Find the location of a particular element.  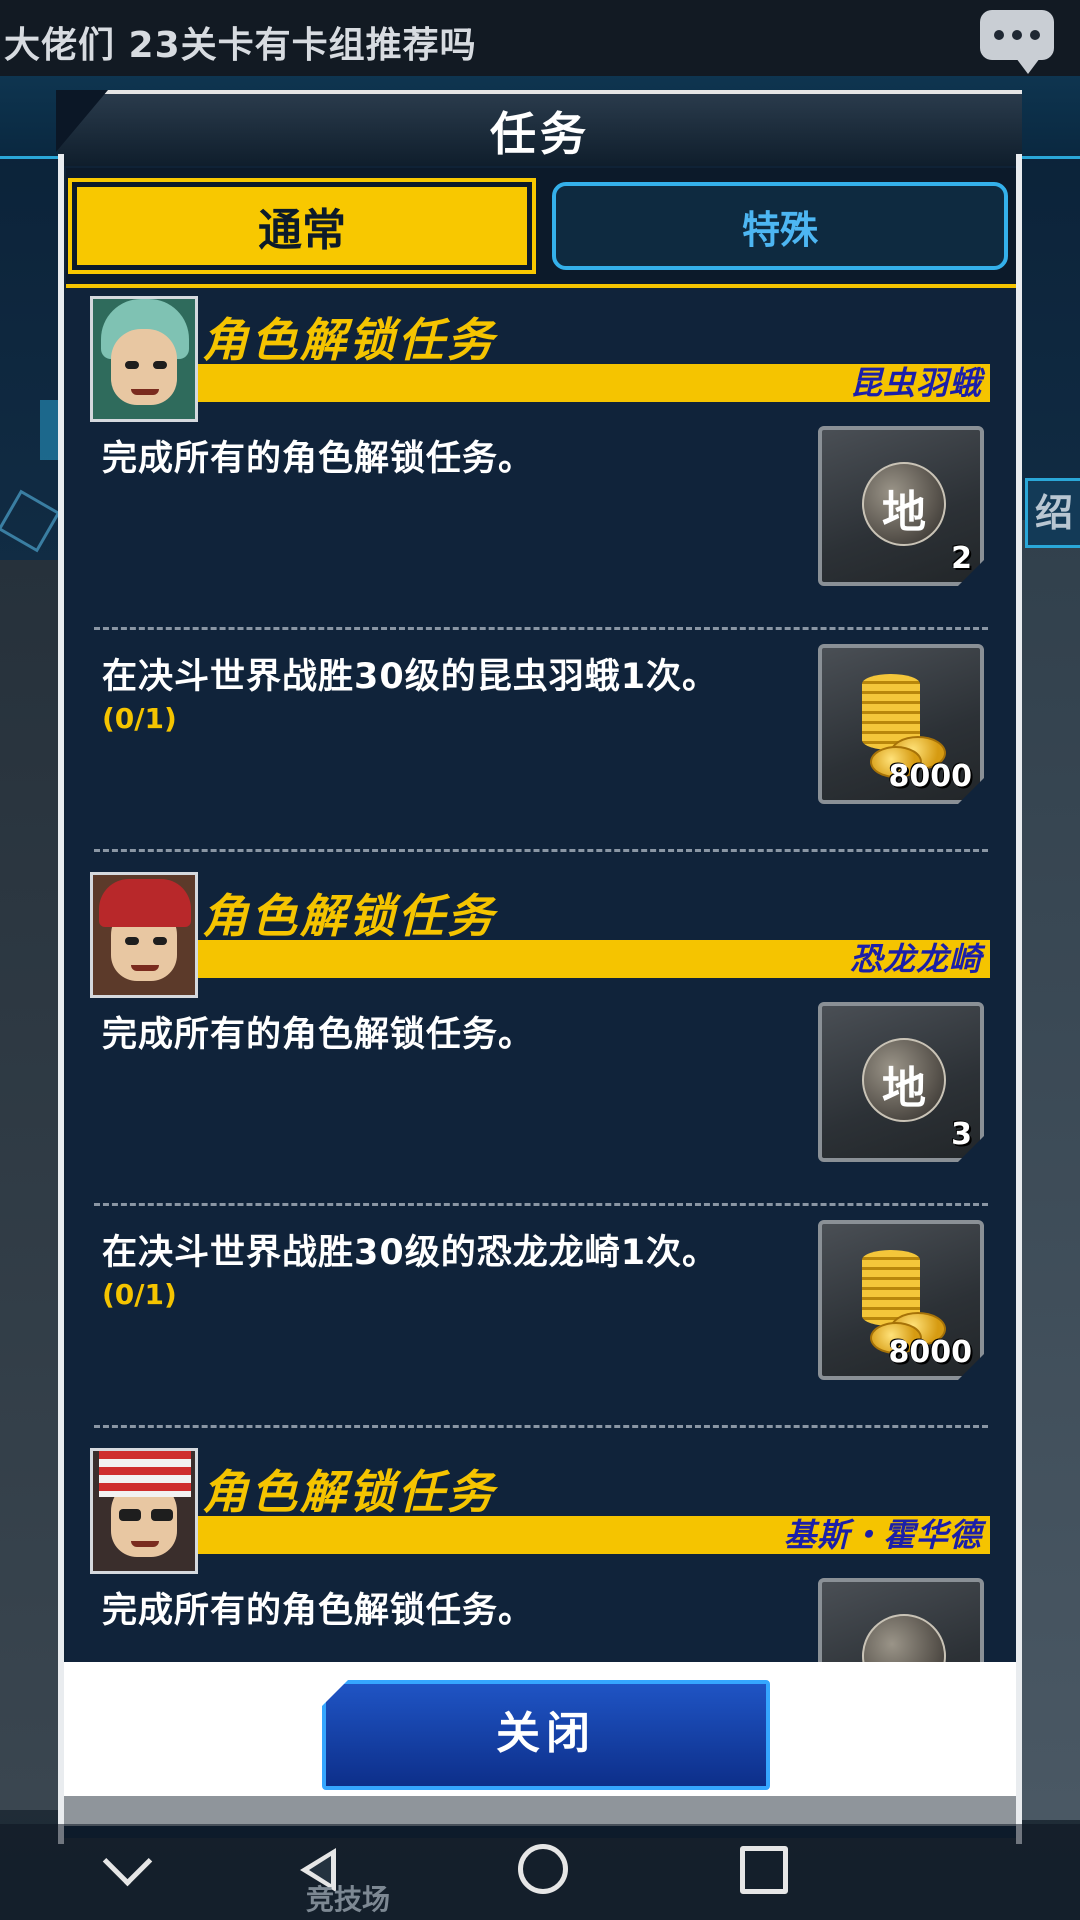

dialog-bottom-strip is located at coordinates (540, 1811).